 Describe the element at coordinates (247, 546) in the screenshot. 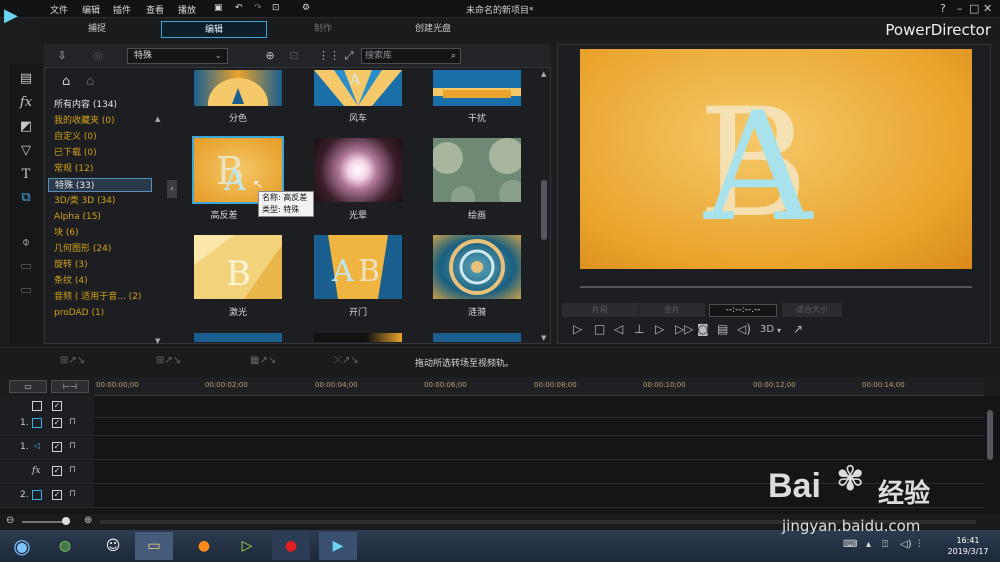

I see `camtasia-icon: ▷` at that location.